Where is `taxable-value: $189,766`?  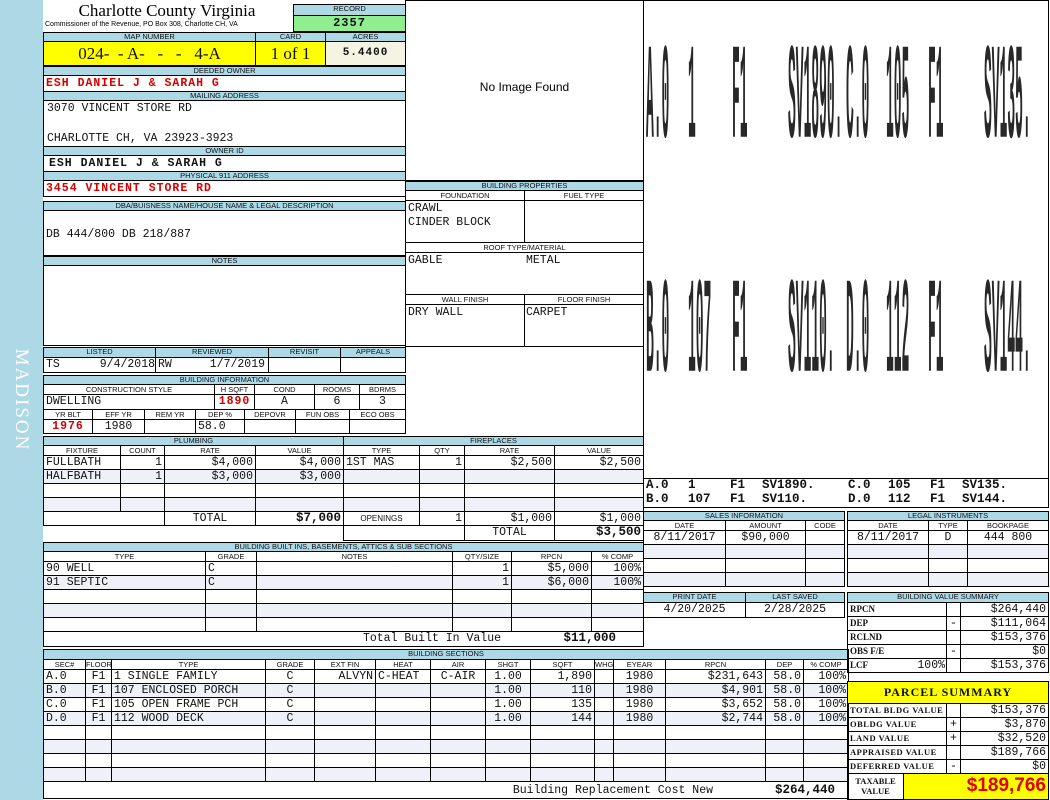 taxable-value: $189,766 is located at coordinates (976, 786).